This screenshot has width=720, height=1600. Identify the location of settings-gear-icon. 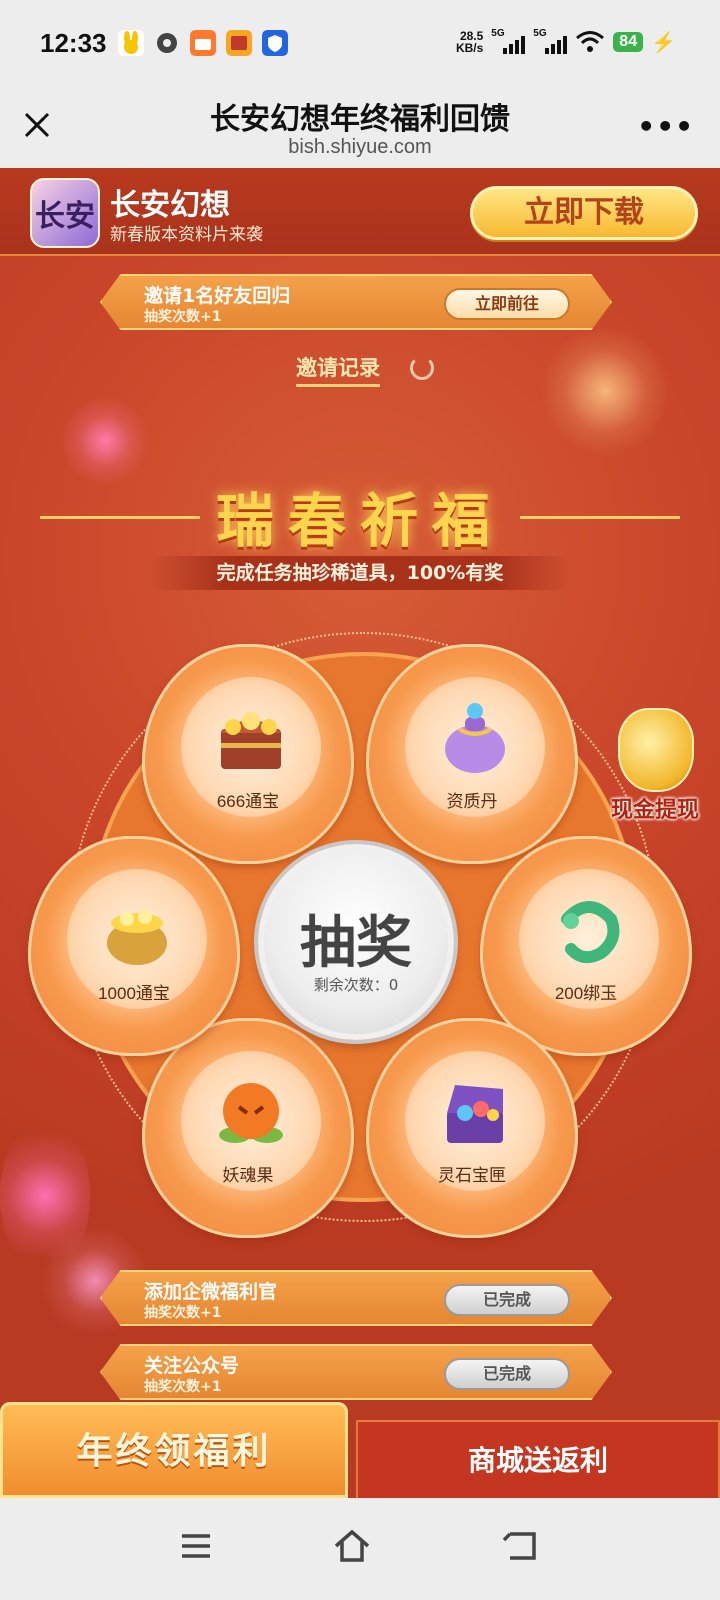
(167, 43).